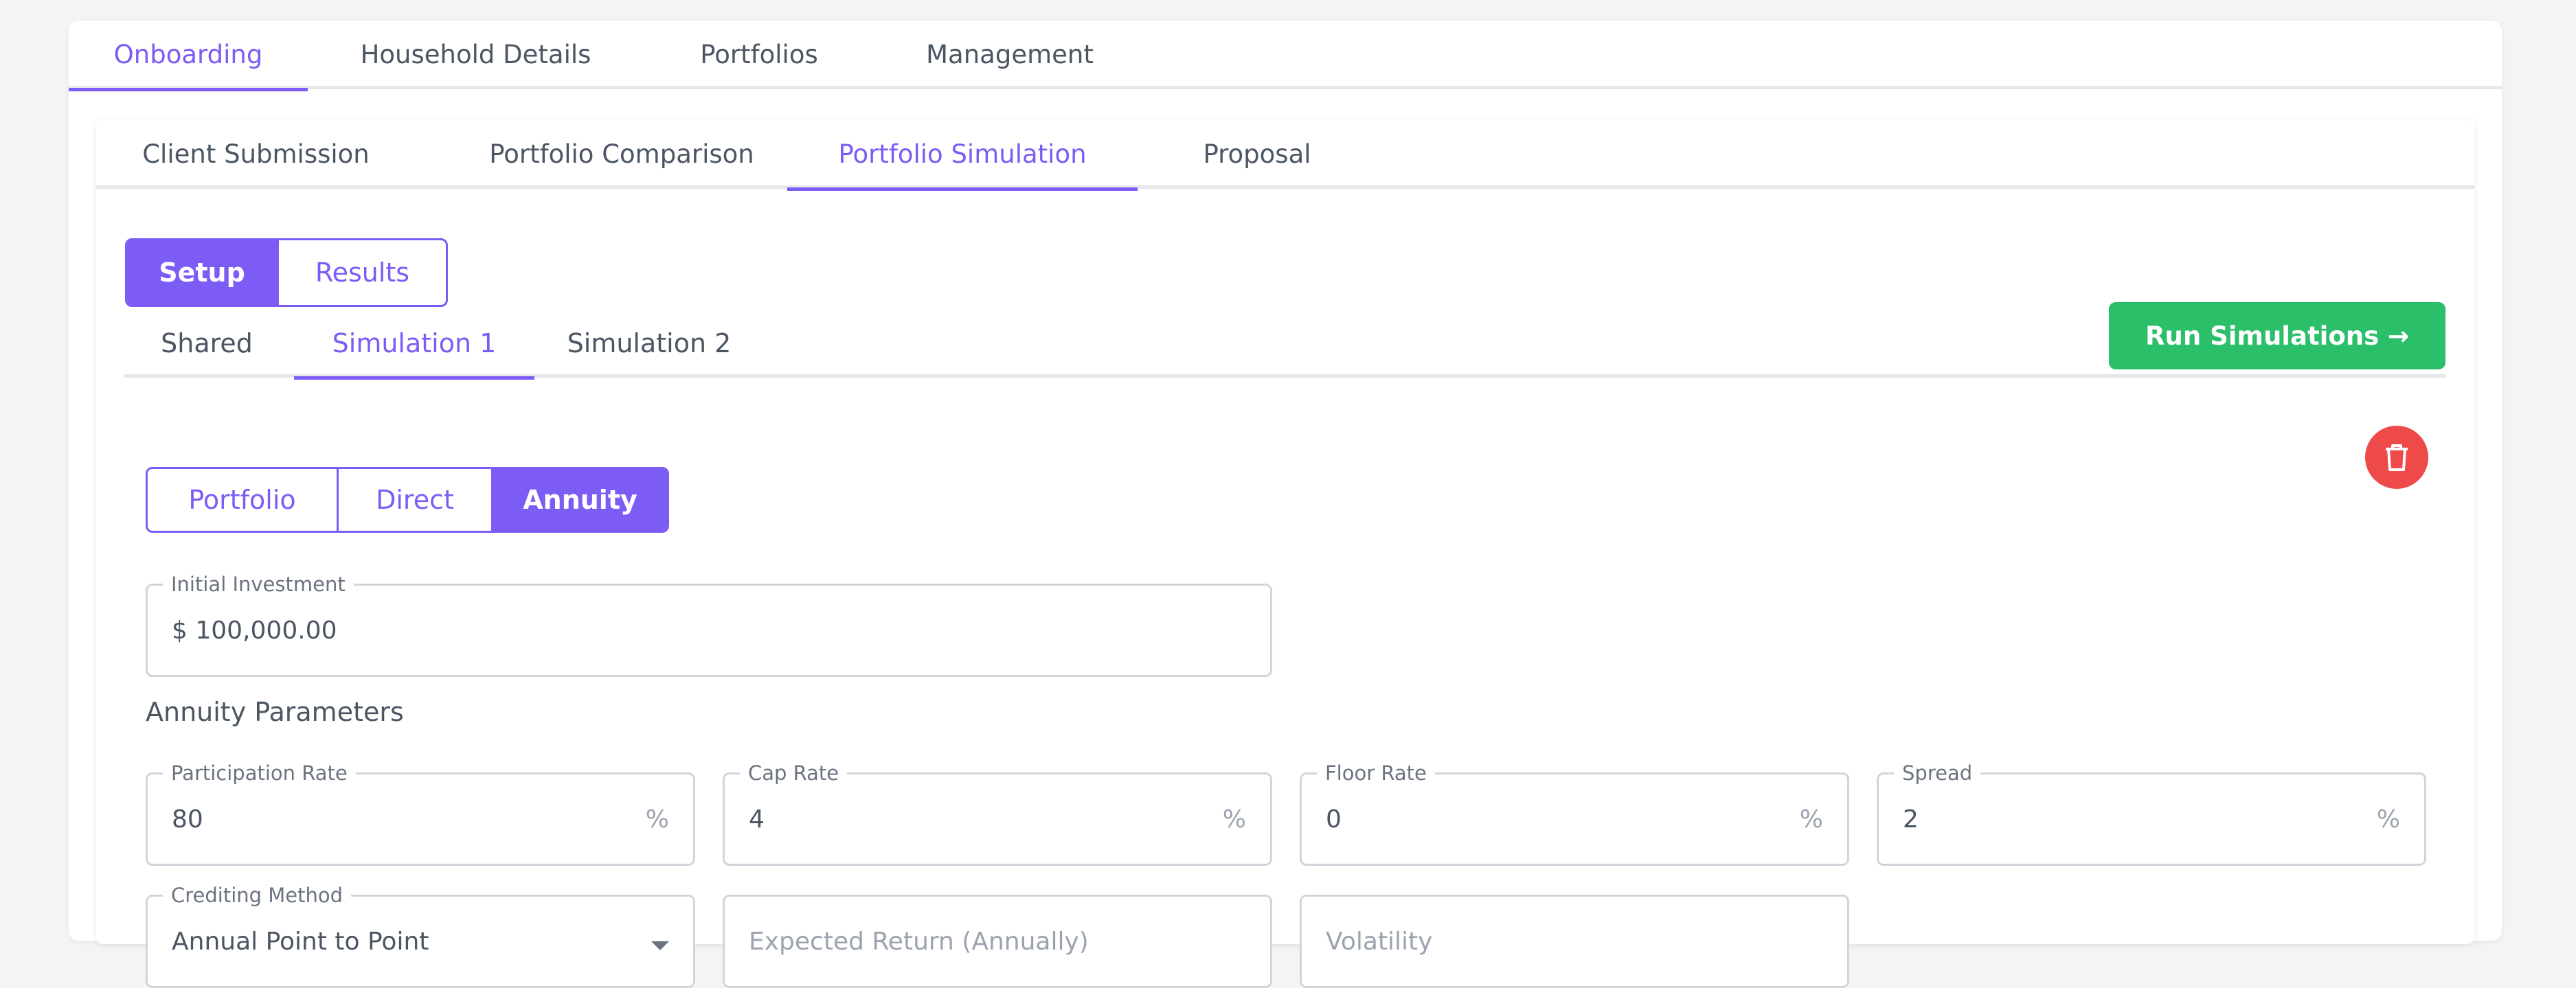 The height and width of the screenshot is (988, 2576). I want to click on cap-rate-field: Cap Rate 4 %, so click(997, 814).